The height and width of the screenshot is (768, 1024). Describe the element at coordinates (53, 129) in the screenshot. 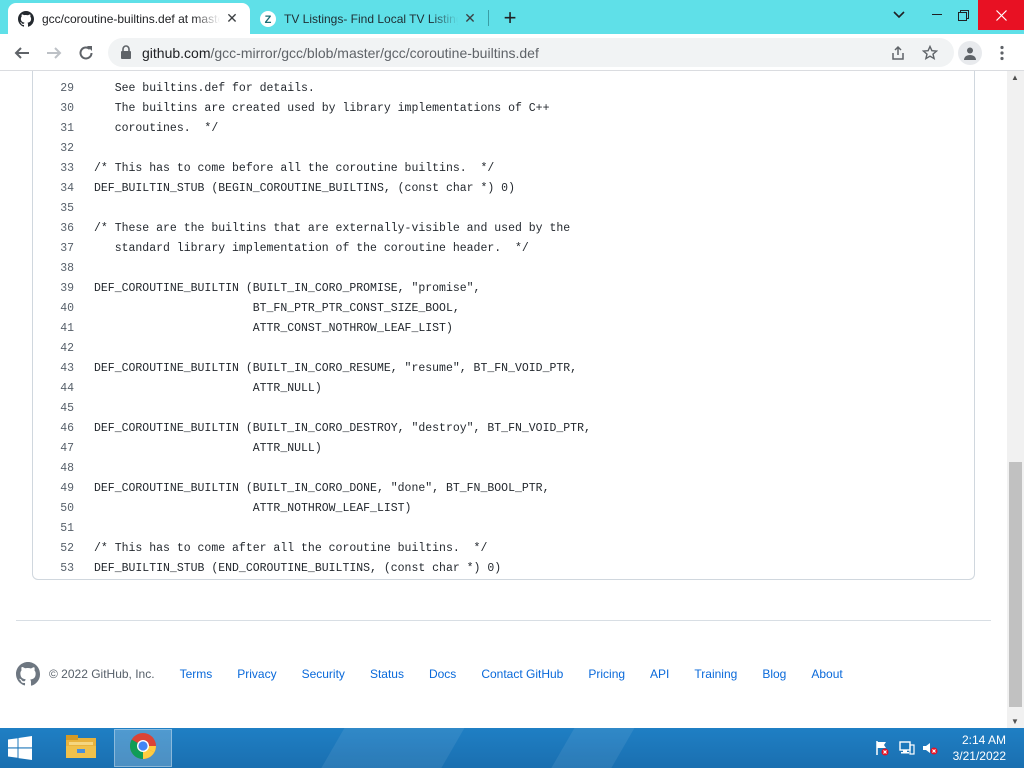

I see `line-number: 31` at that location.